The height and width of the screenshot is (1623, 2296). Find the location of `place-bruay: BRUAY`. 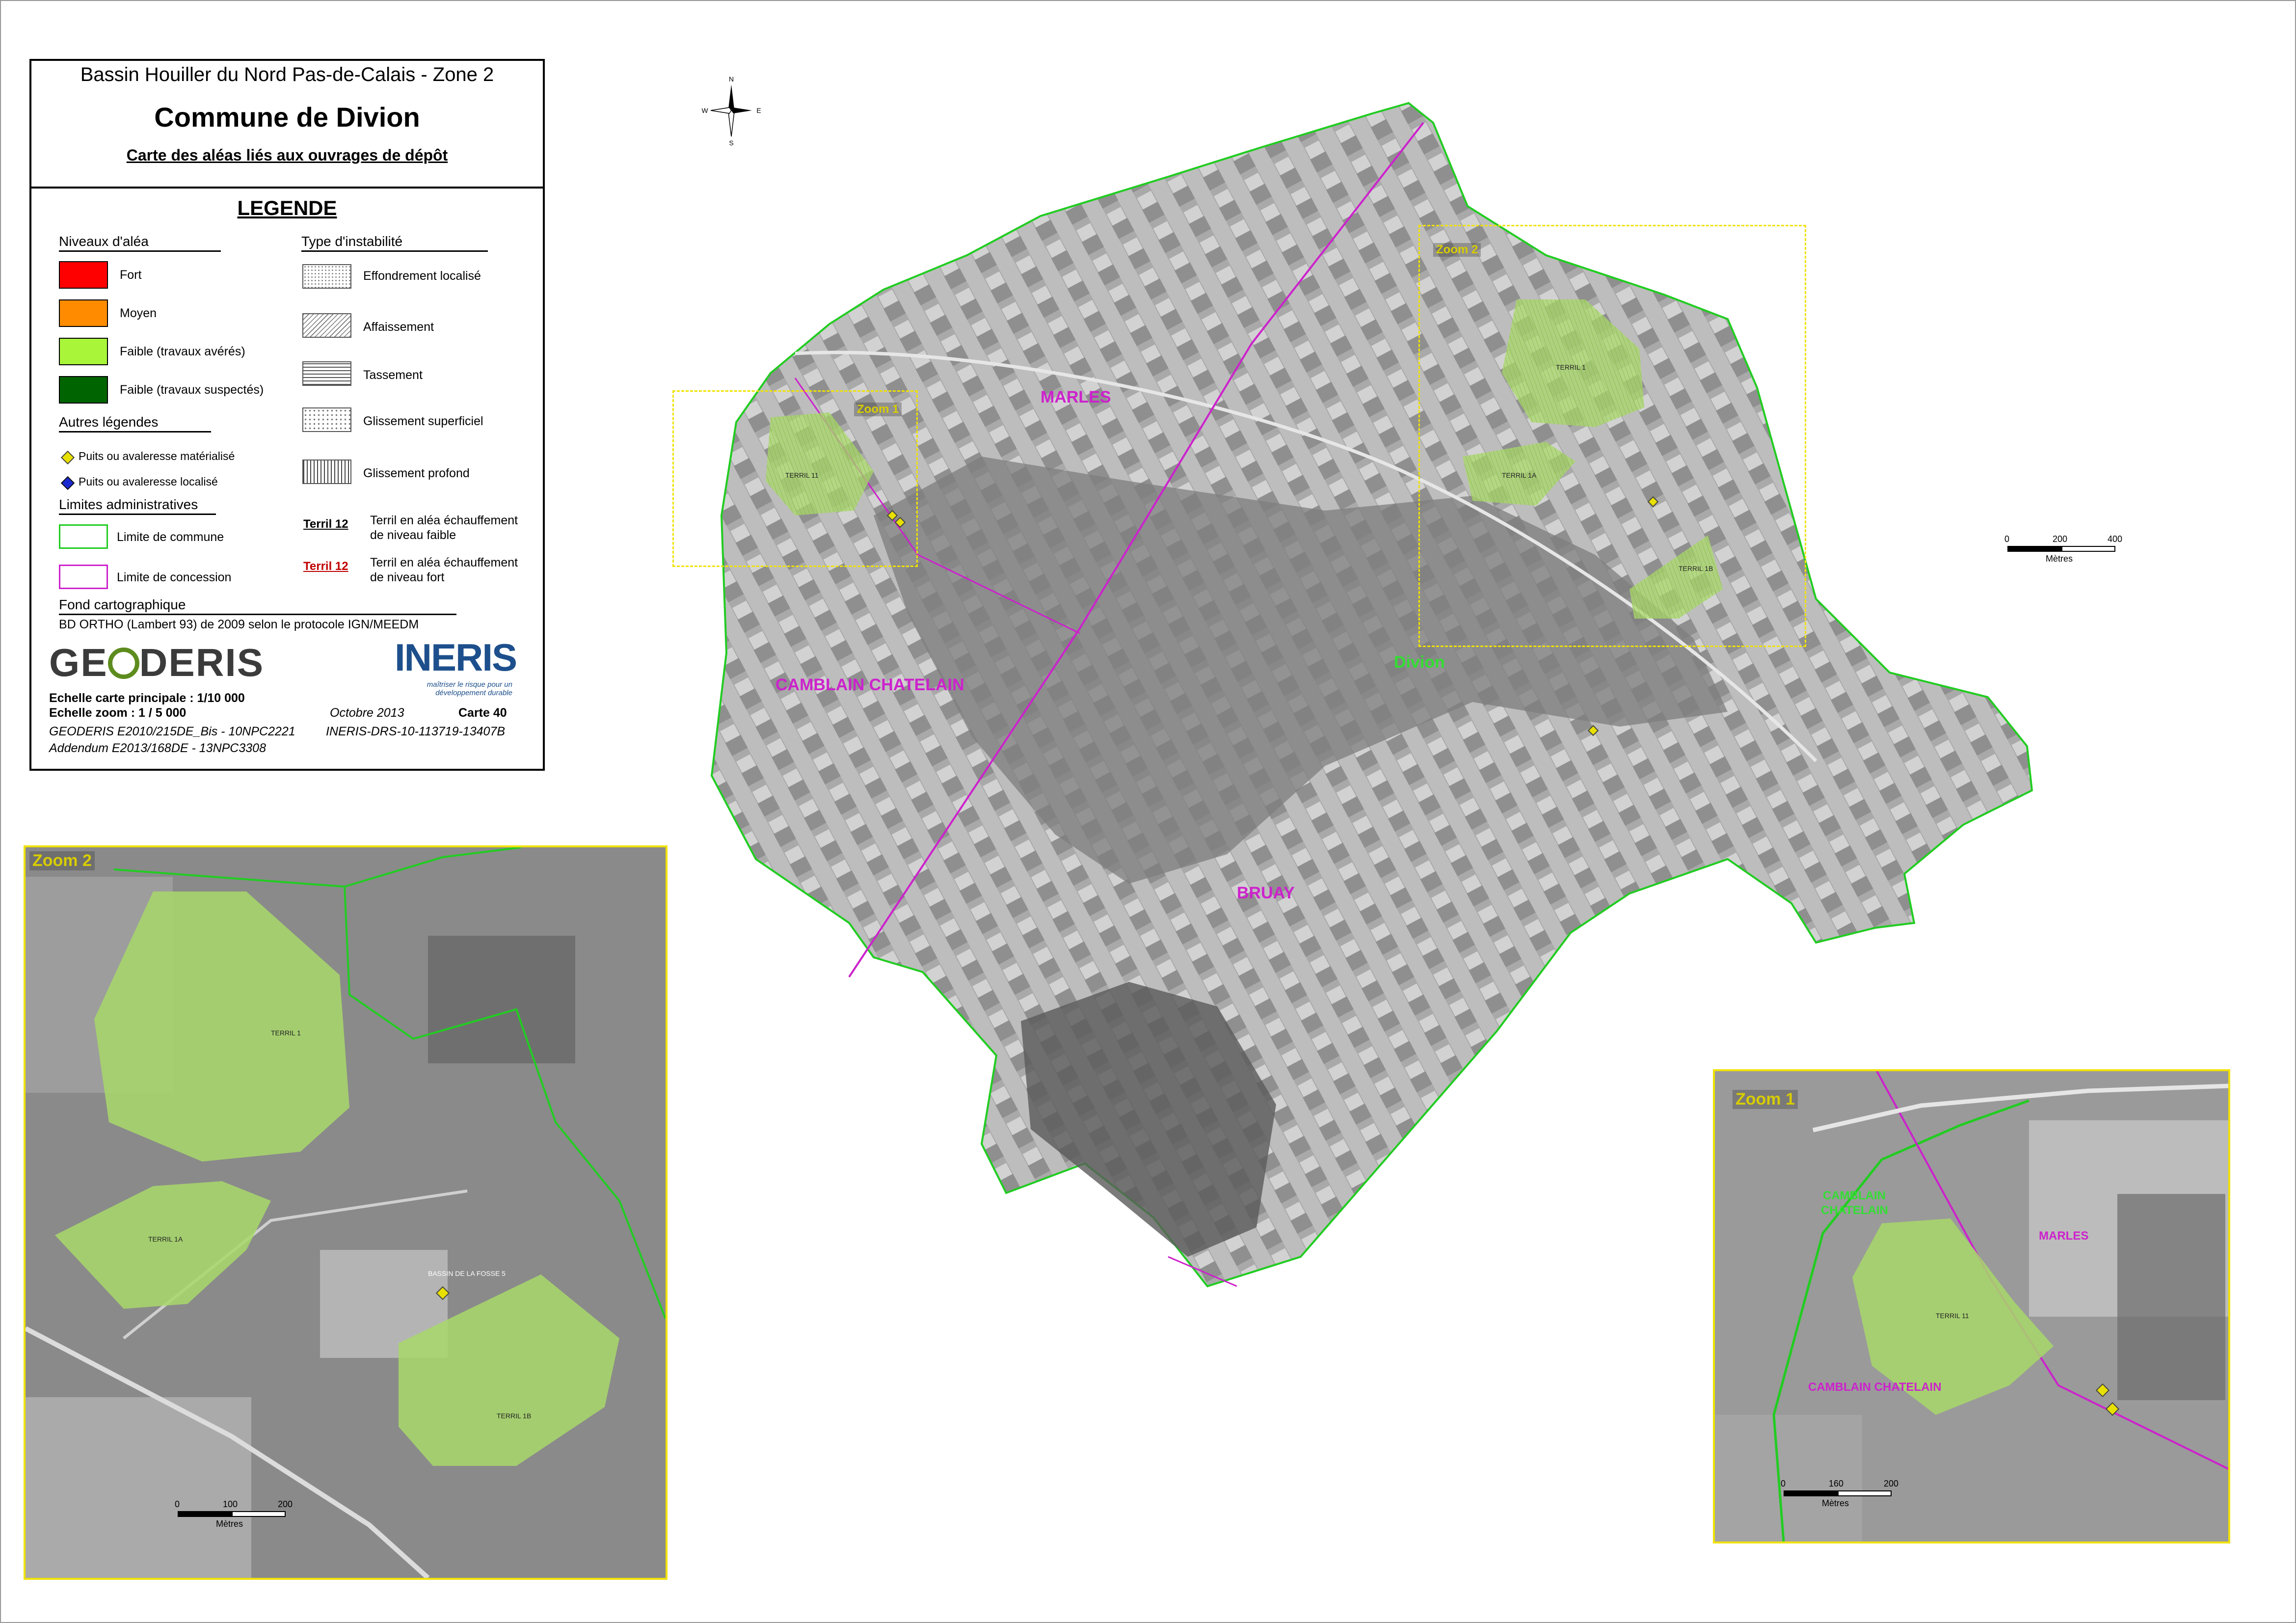

place-bruay: BRUAY is located at coordinates (1266, 893).